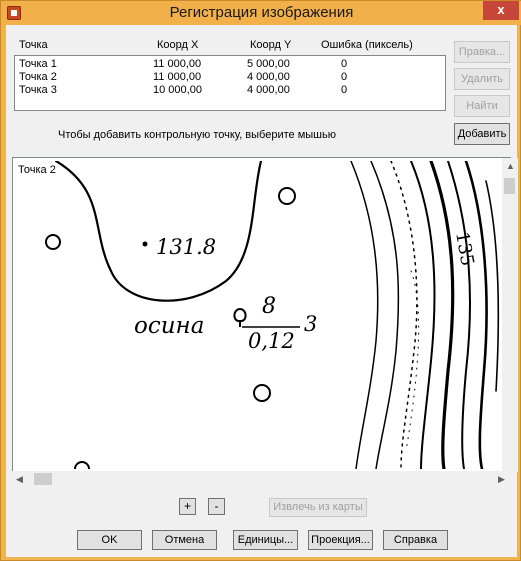 This screenshot has width=521, height=561. Describe the element at coordinates (269, 306) in the screenshot. I see `tree-fraction-top: 8` at that location.